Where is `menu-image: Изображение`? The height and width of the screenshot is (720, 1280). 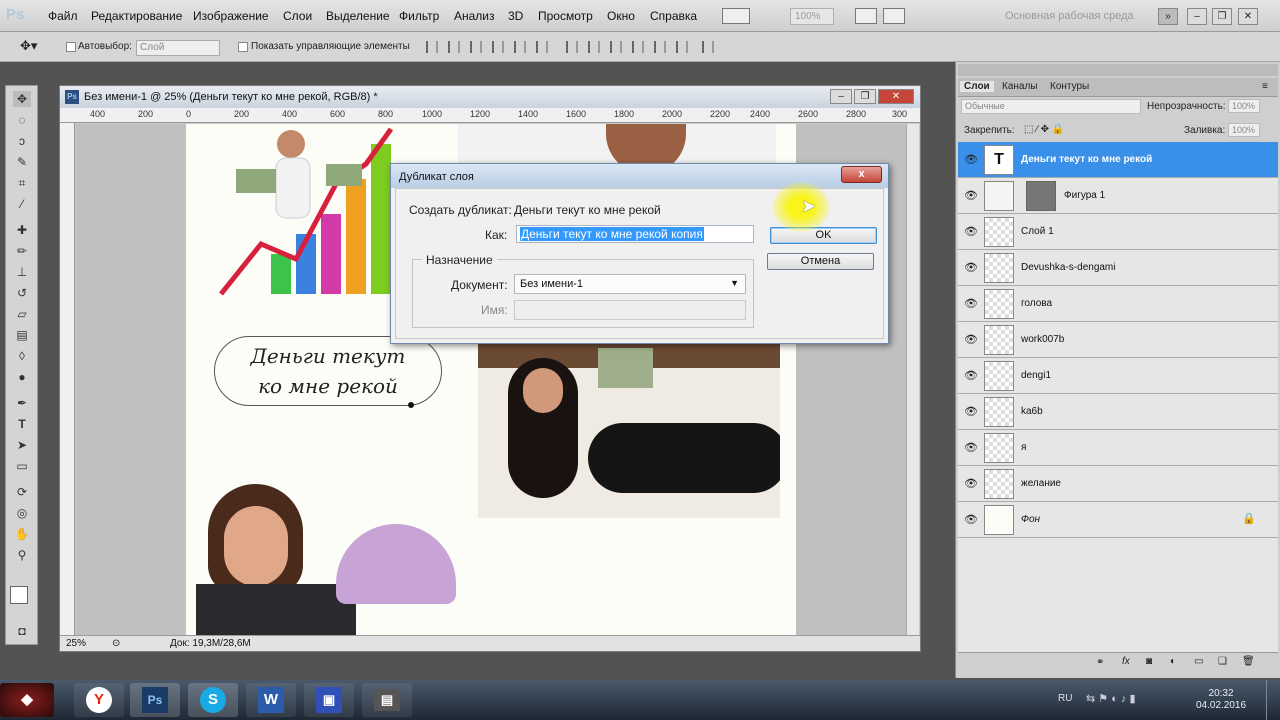
menu-image: Изображение is located at coordinates (231, 16).